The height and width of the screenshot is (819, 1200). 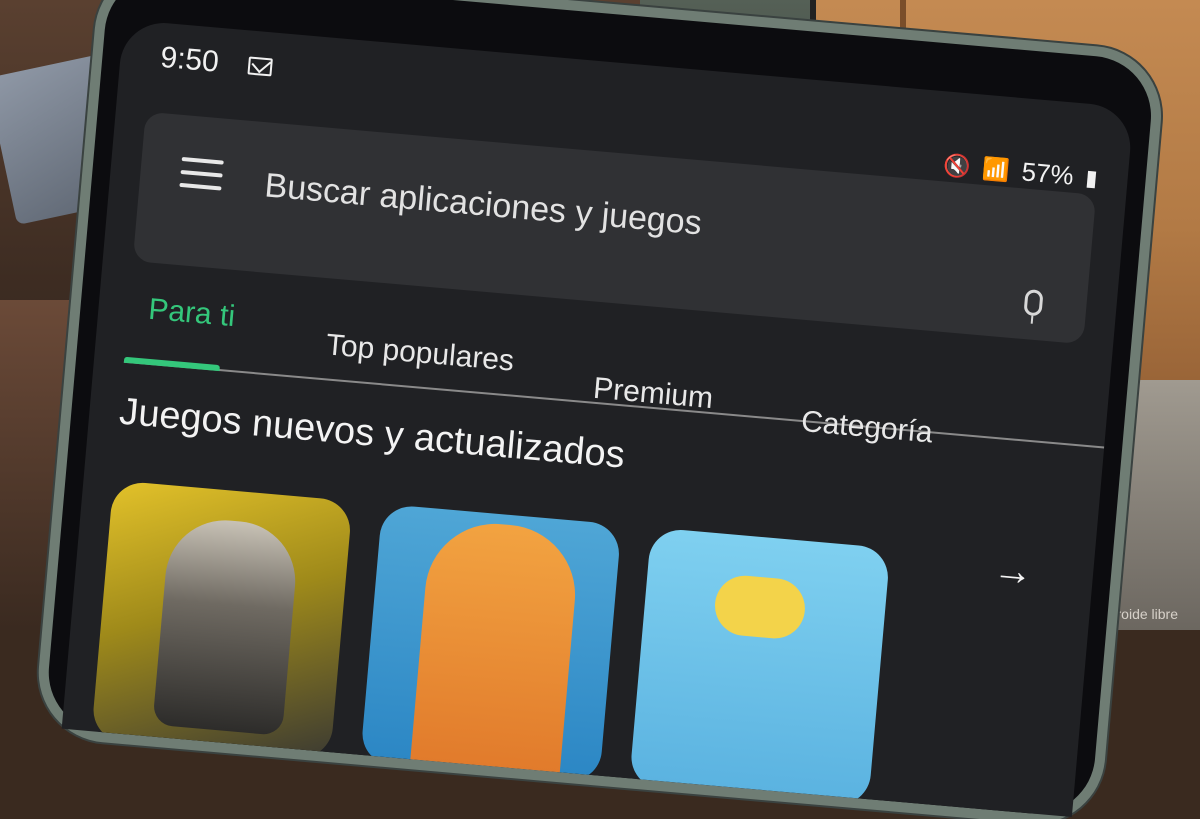 I want to click on arrow-right-icon: →, so click(x=1013, y=571).